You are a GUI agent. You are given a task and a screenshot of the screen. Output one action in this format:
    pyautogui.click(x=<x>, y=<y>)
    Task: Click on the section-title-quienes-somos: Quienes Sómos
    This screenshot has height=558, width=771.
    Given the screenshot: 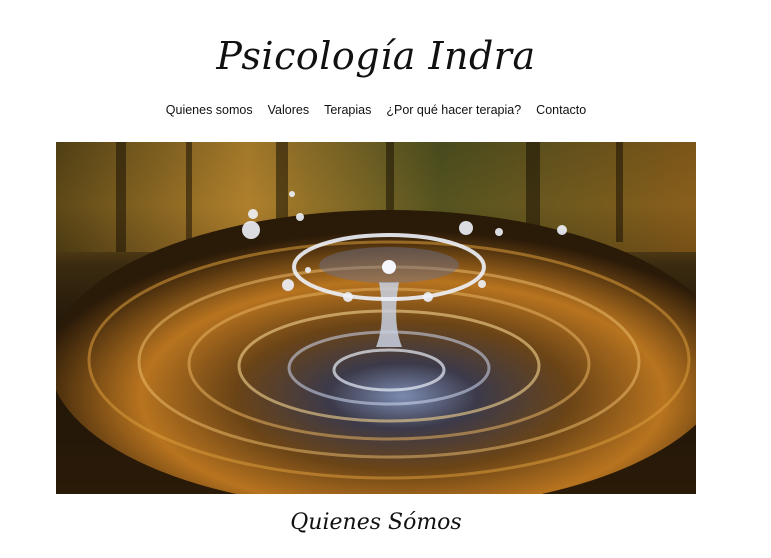 What is the action you would take?
    pyautogui.click(x=376, y=522)
    